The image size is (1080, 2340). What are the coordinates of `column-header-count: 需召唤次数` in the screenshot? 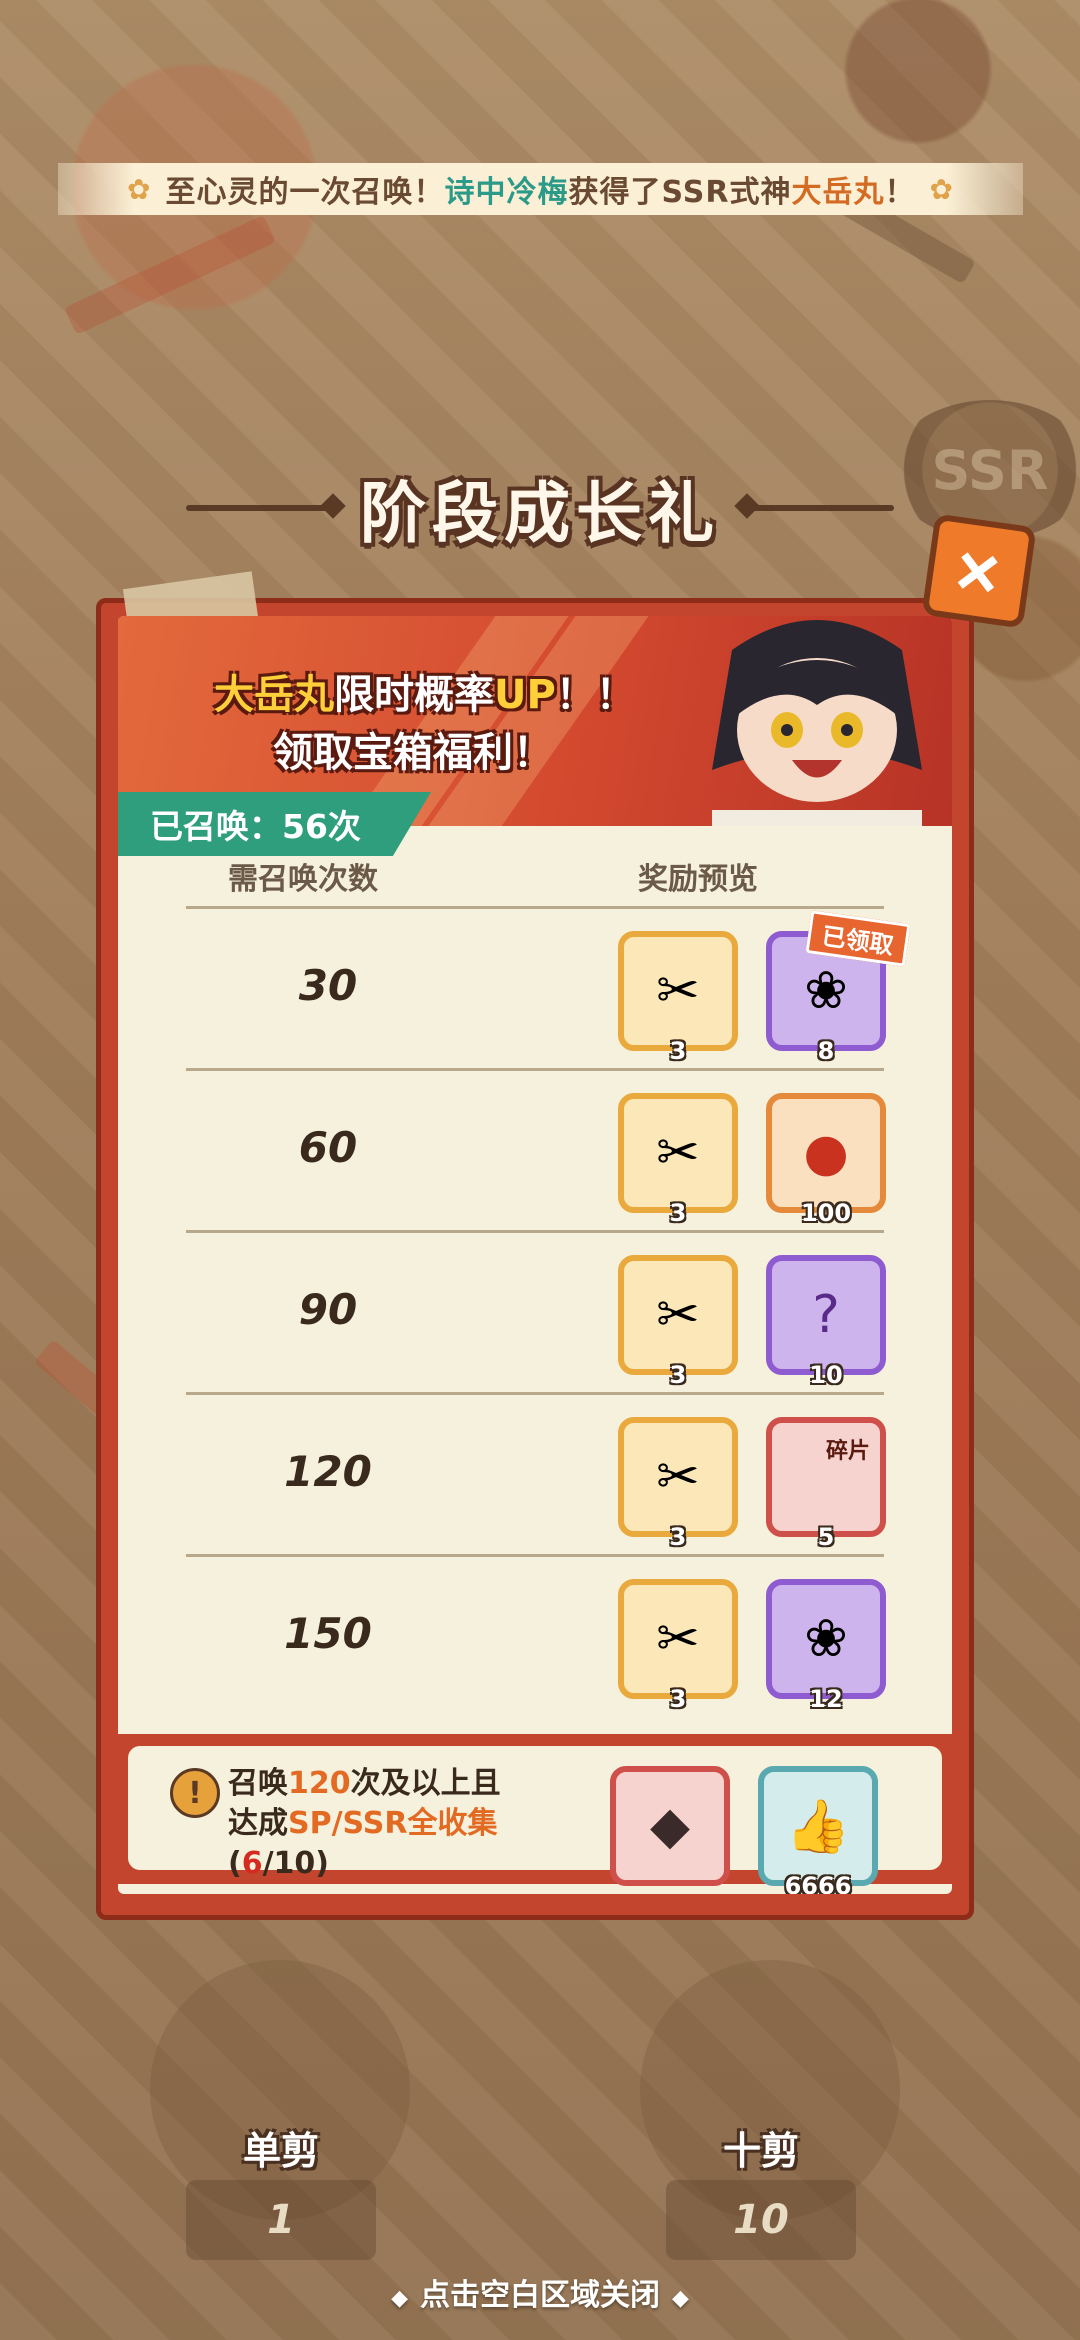 It's located at (303, 879).